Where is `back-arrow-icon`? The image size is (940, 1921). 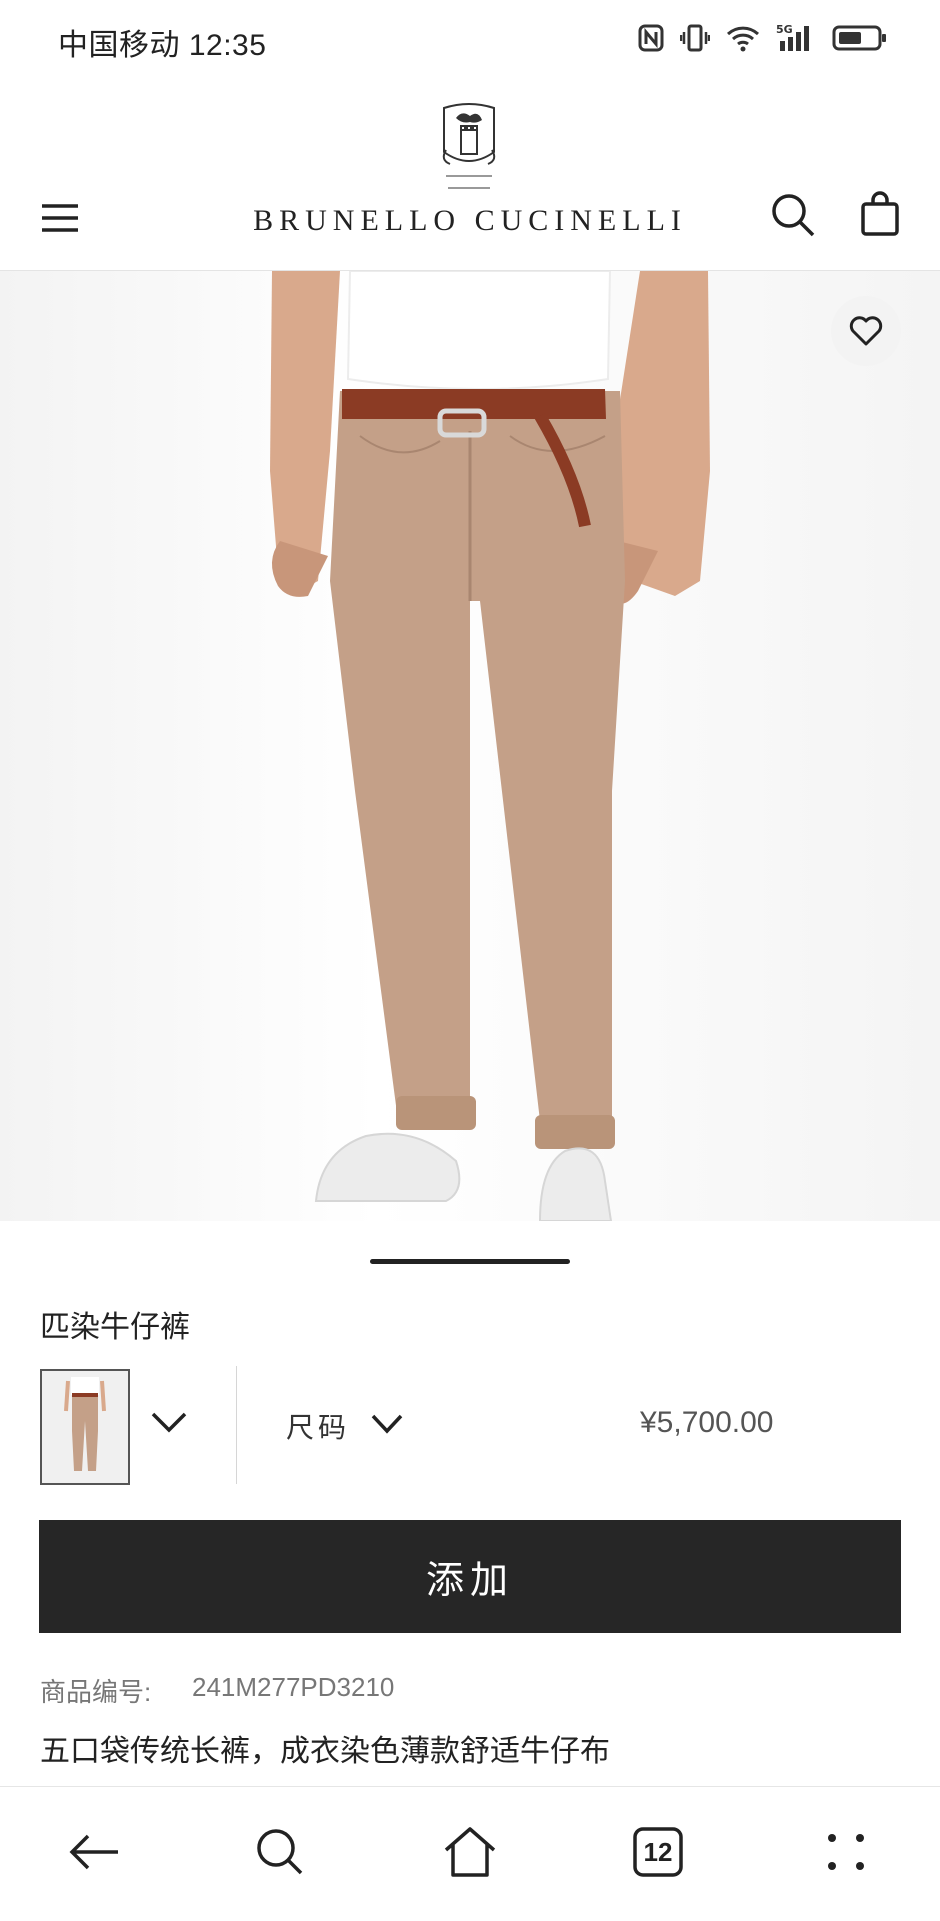 back-arrow-icon is located at coordinates (93, 1852).